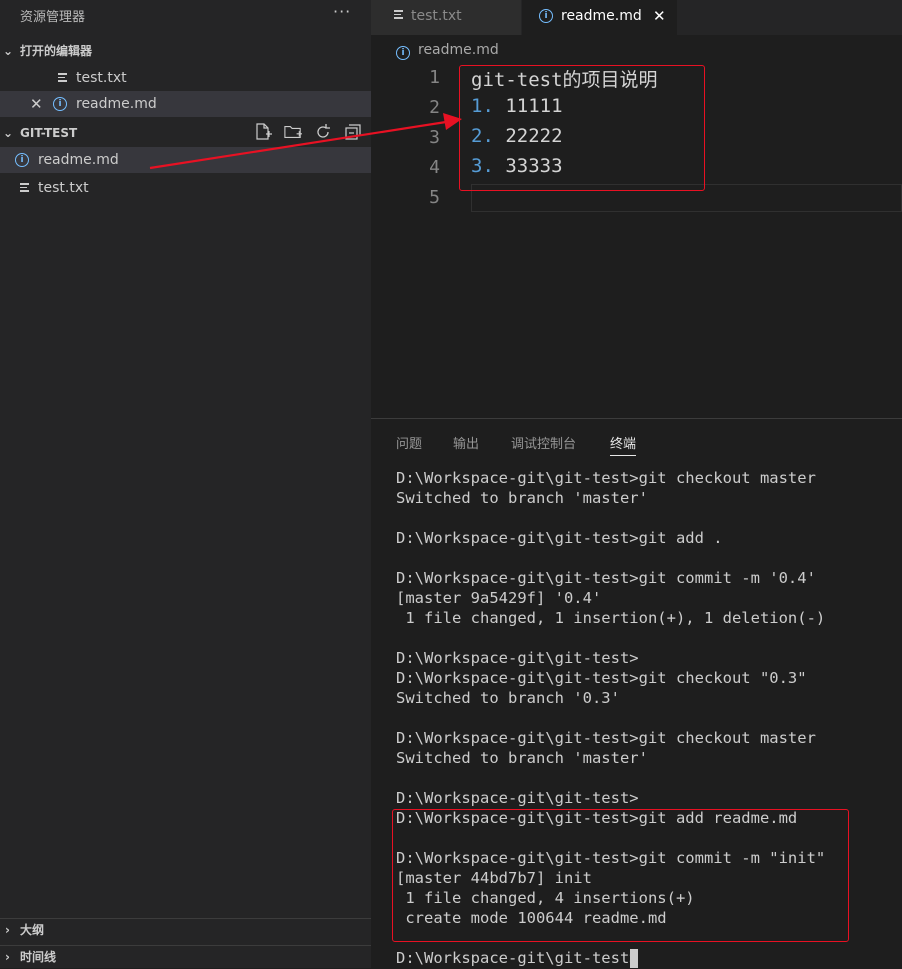 The height and width of the screenshot is (969, 902). What do you see at coordinates (353, 132) in the screenshot?
I see `collapse-all-icon` at bounding box center [353, 132].